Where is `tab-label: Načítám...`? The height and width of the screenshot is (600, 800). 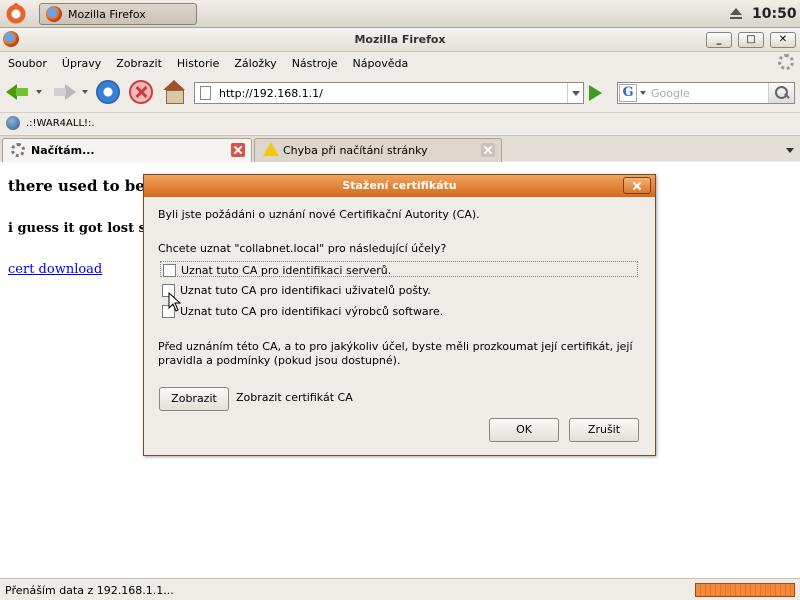 tab-label: Načítám... is located at coordinates (63, 150).